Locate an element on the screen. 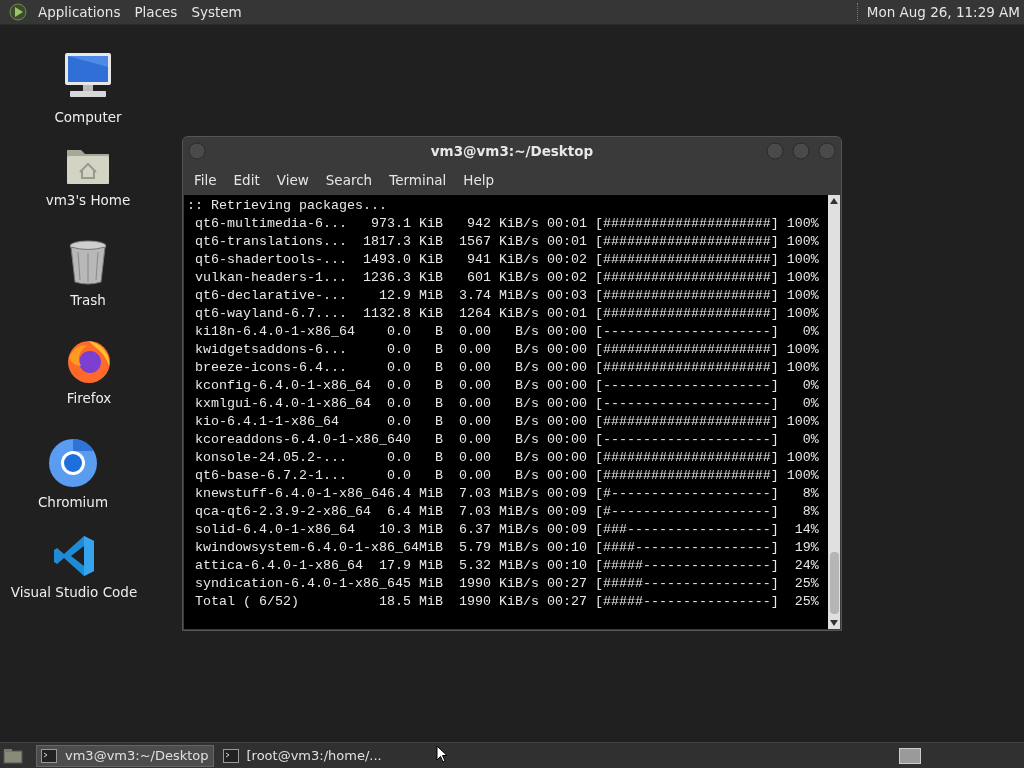 This screenshot has height=768, width=1024. terminal-line: kio-6.4.1-1-x86_64 0.0 B 0.00 B/s 00:00 [#####################] 100% is located at coordinates (507, 422).